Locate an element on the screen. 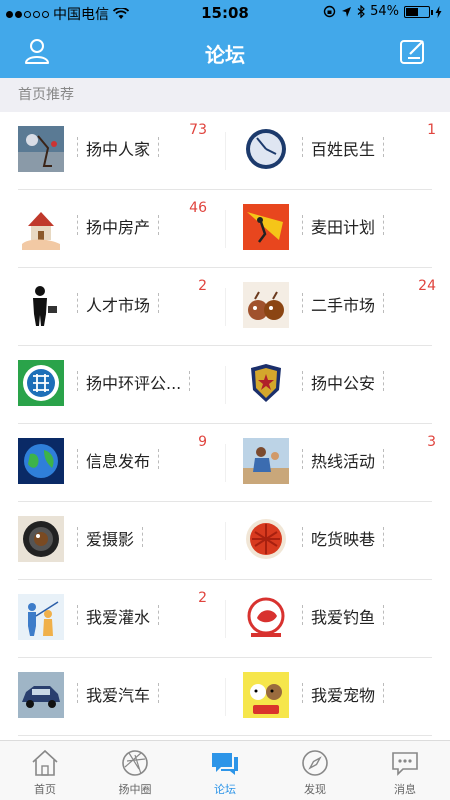 Image resolution: width=450 pixels, height=800 pixels. bluetooth-icon is located at coordinates (361, 11).